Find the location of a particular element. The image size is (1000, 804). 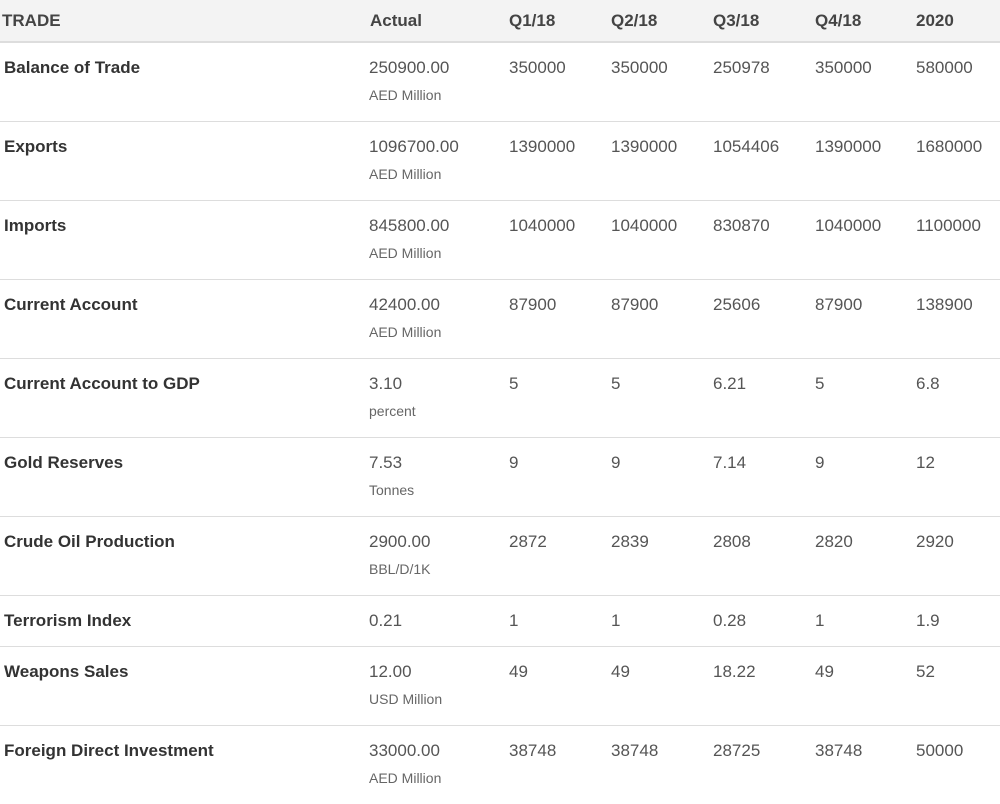

forecast-value-q4: 38748 is located at coordinates (839, 750).